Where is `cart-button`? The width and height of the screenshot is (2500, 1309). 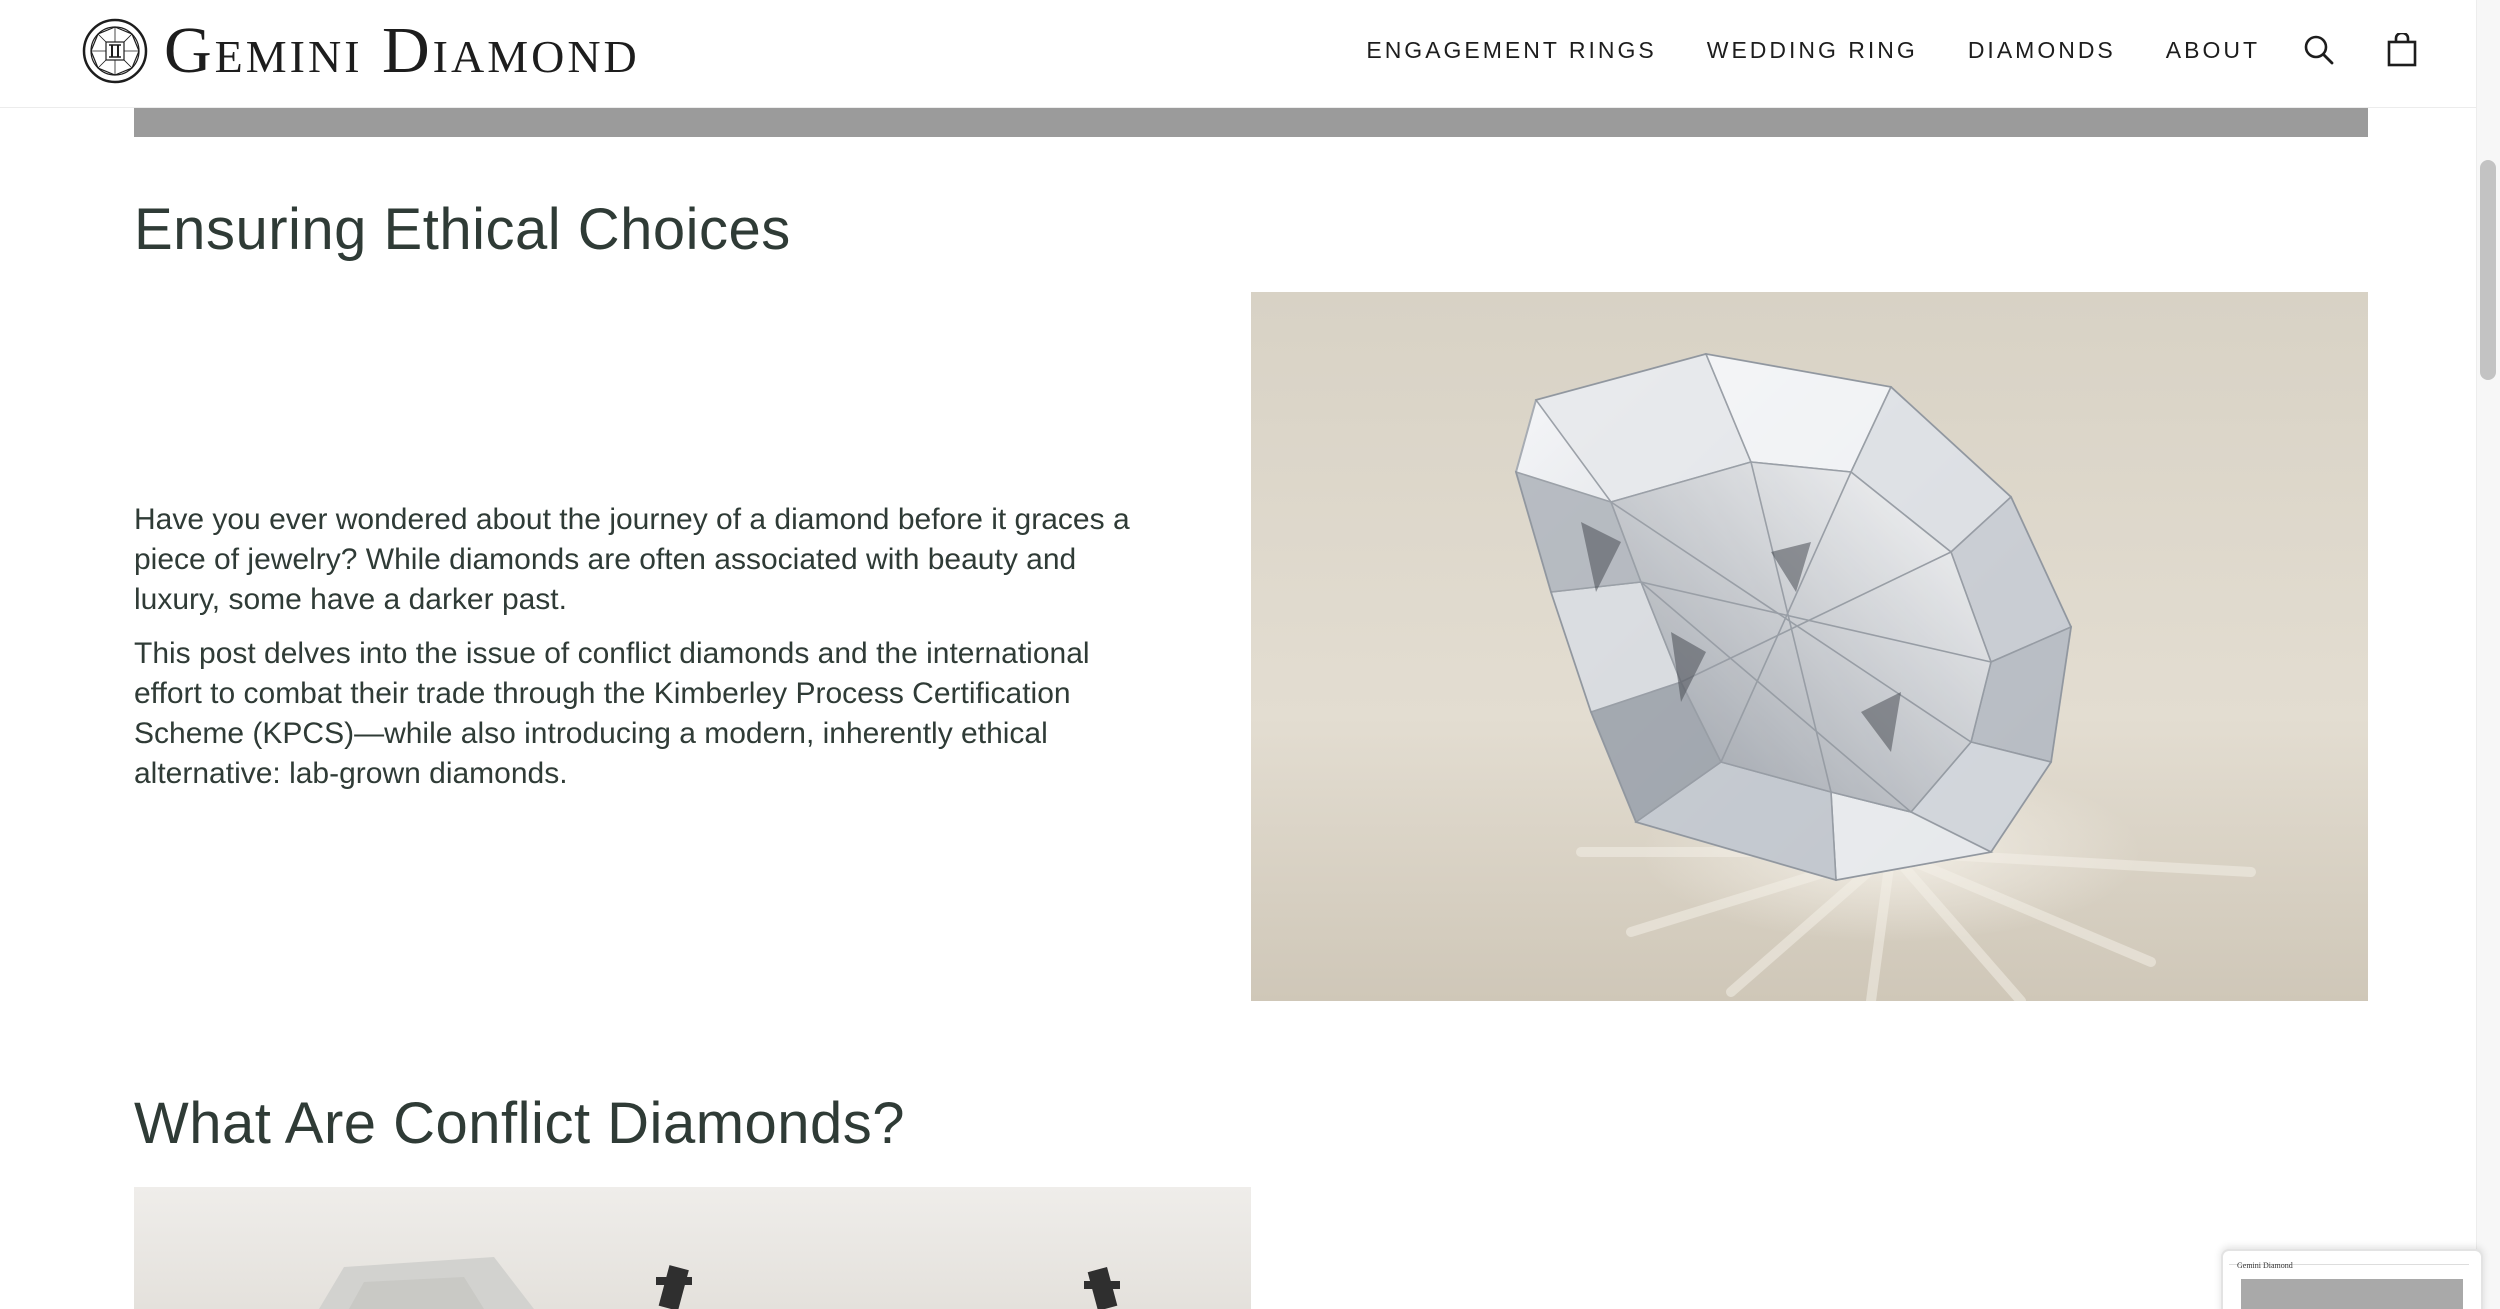 cart-button is located at coordinates (2402, 50).